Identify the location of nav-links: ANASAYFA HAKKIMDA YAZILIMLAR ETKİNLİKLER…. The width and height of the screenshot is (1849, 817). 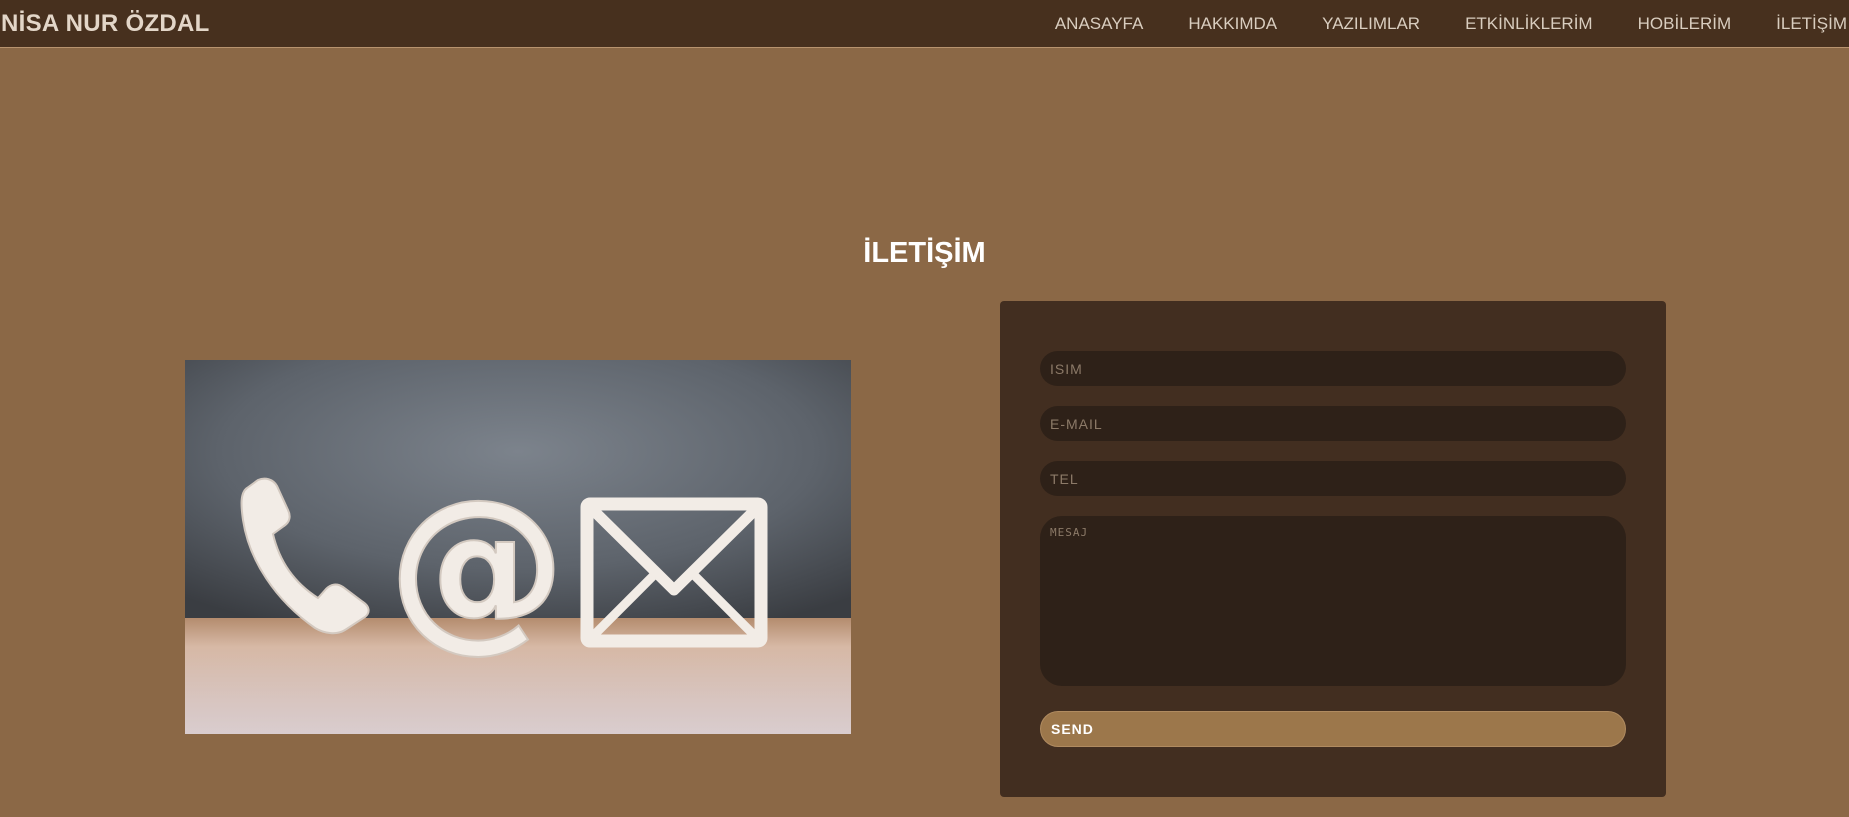
(1429, 24).